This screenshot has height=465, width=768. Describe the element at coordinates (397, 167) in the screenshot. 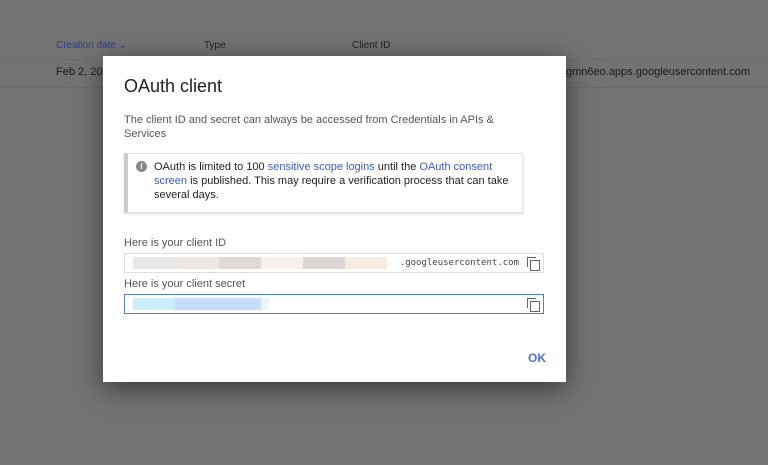

I see `info-text-part: until the` at that location.